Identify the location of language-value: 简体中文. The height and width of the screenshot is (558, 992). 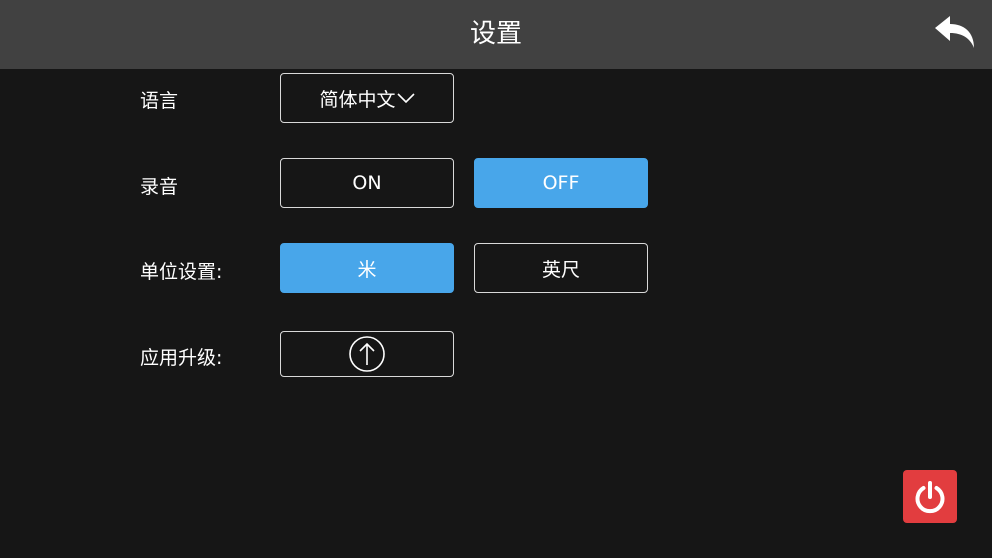
(357, 99).